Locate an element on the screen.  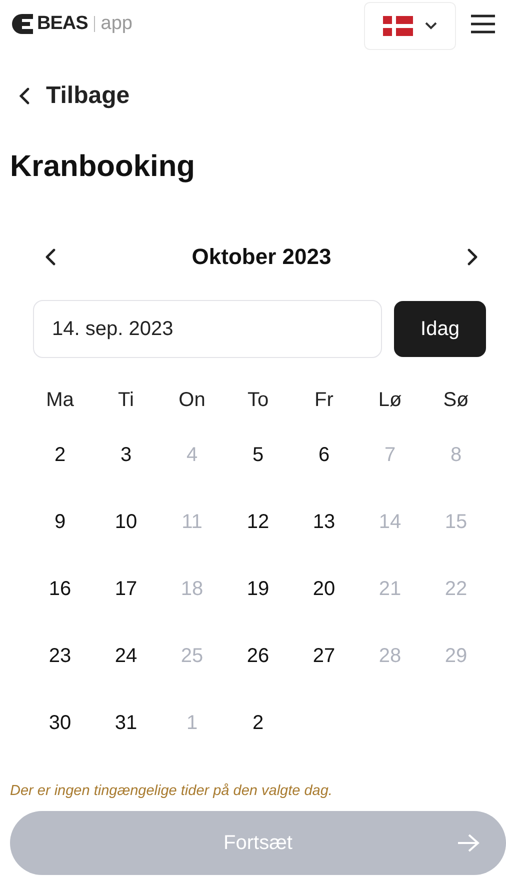
calendar-day: 23 is located at coordinates (60, 656).